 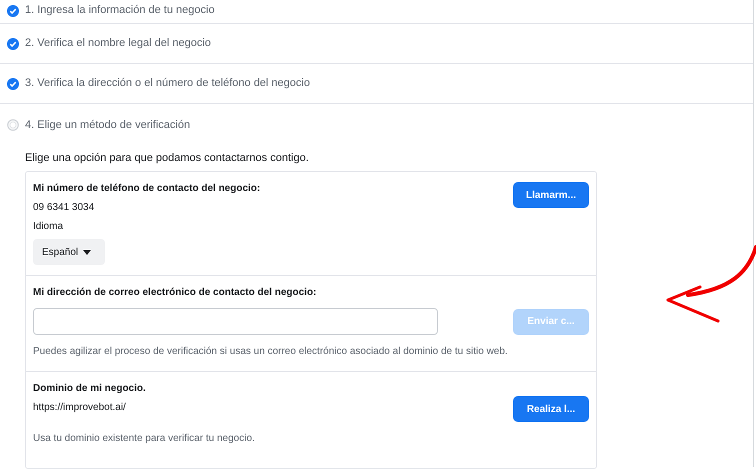 What do you see at coordinates (118, 44) in the screenshot?
I see `step-title: 2. Verifica el nombre legal del negocio` at bounding box center [118, 44].